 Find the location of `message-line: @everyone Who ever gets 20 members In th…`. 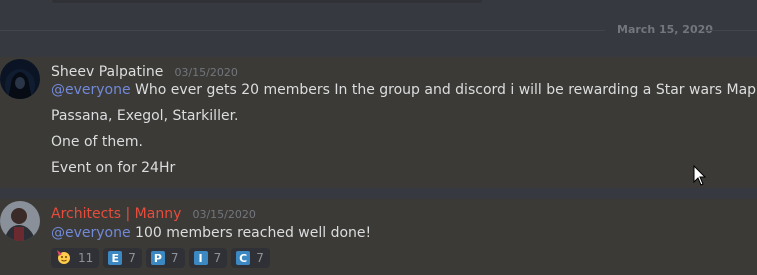

message-line: @everyone Who ever gets 20 members In th… is located at coordinates (404, 90).